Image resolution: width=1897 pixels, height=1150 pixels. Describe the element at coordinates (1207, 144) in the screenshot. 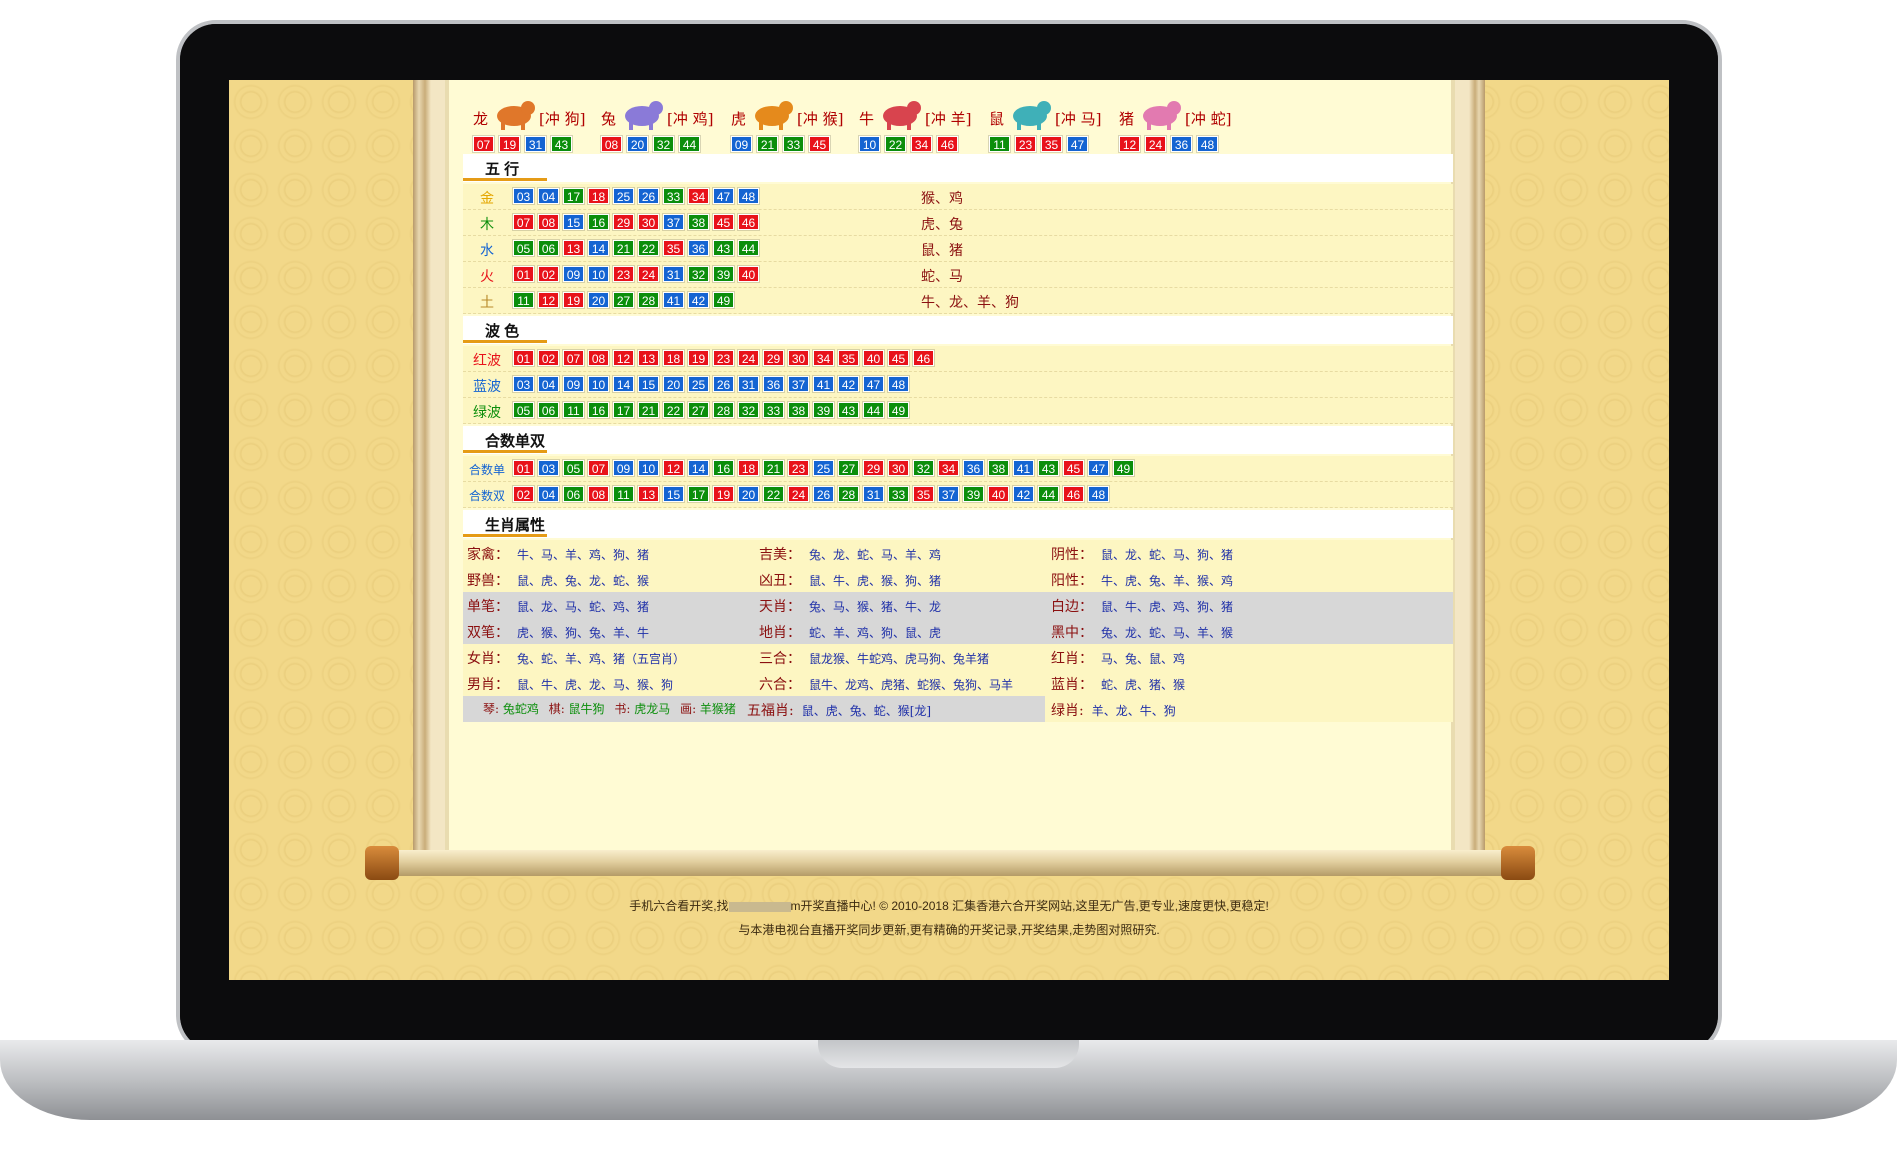

I see `number-ball: 48` at that location.